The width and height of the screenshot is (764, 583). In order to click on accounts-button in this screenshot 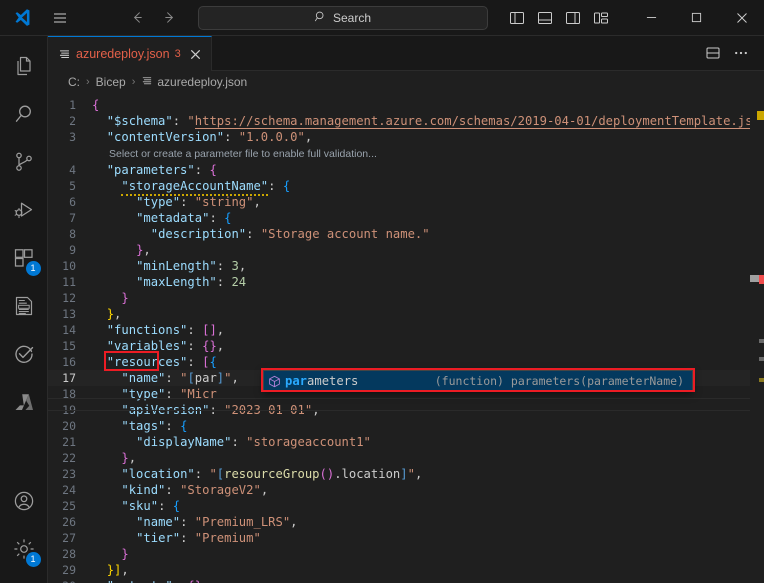, I will do `click(24, 503)`.